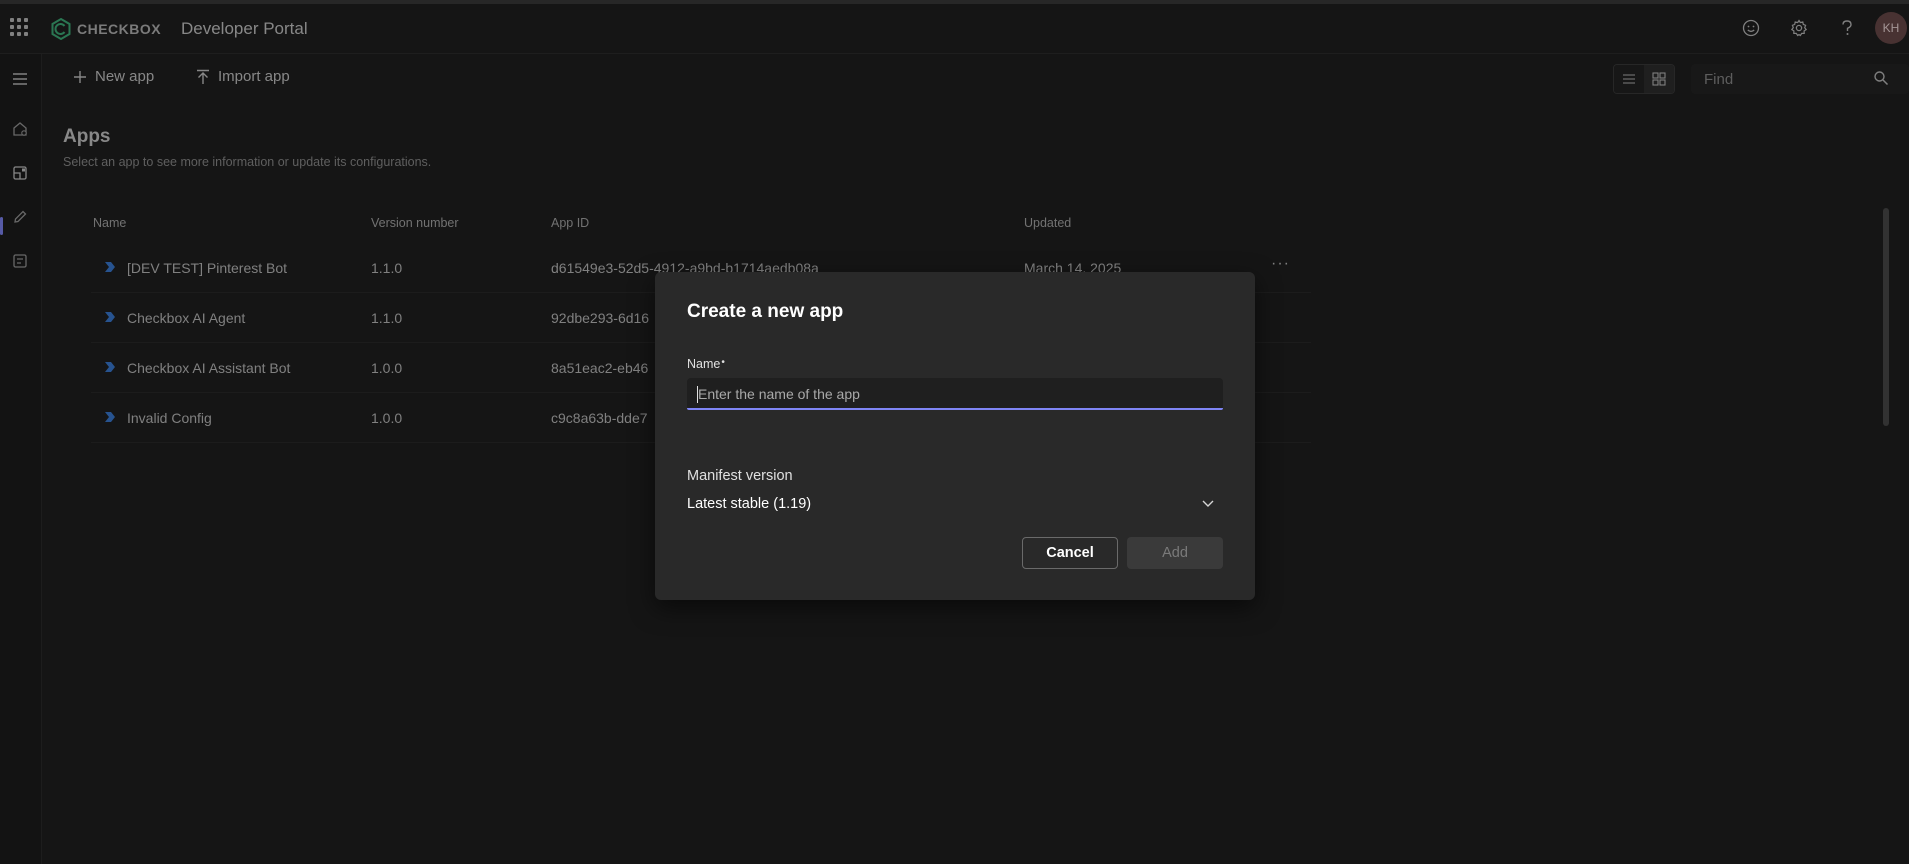 This screenshot has width=1909, height=864. Describe the element at coordinates (723, 362) in the screenshot. I see `required-mark: •` at that location.